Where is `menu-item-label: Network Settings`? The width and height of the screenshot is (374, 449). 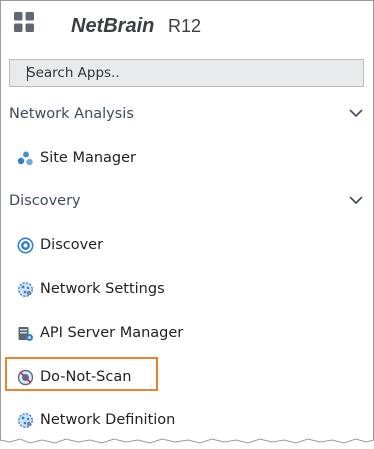
menu-item-label: Network Settings is located at coordinates (102, 289).